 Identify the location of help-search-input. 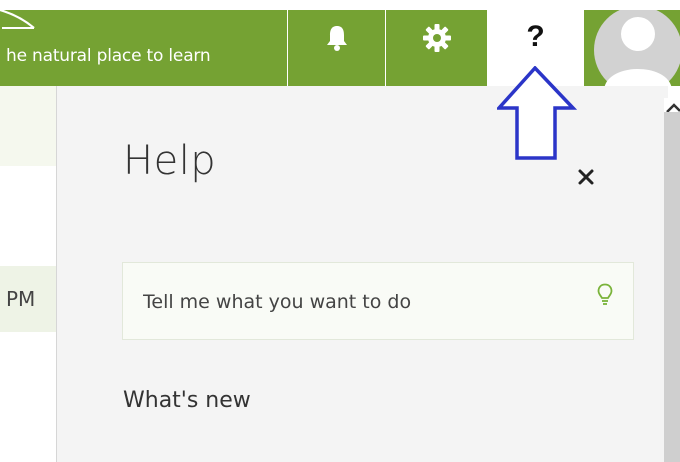
(363, 302).